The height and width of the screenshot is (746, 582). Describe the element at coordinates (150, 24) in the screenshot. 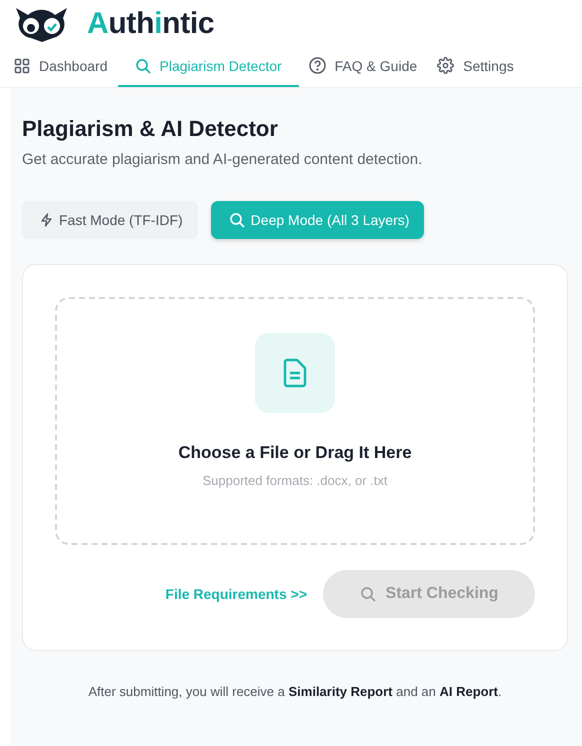

I see `brand-name: Authintic` at that location.